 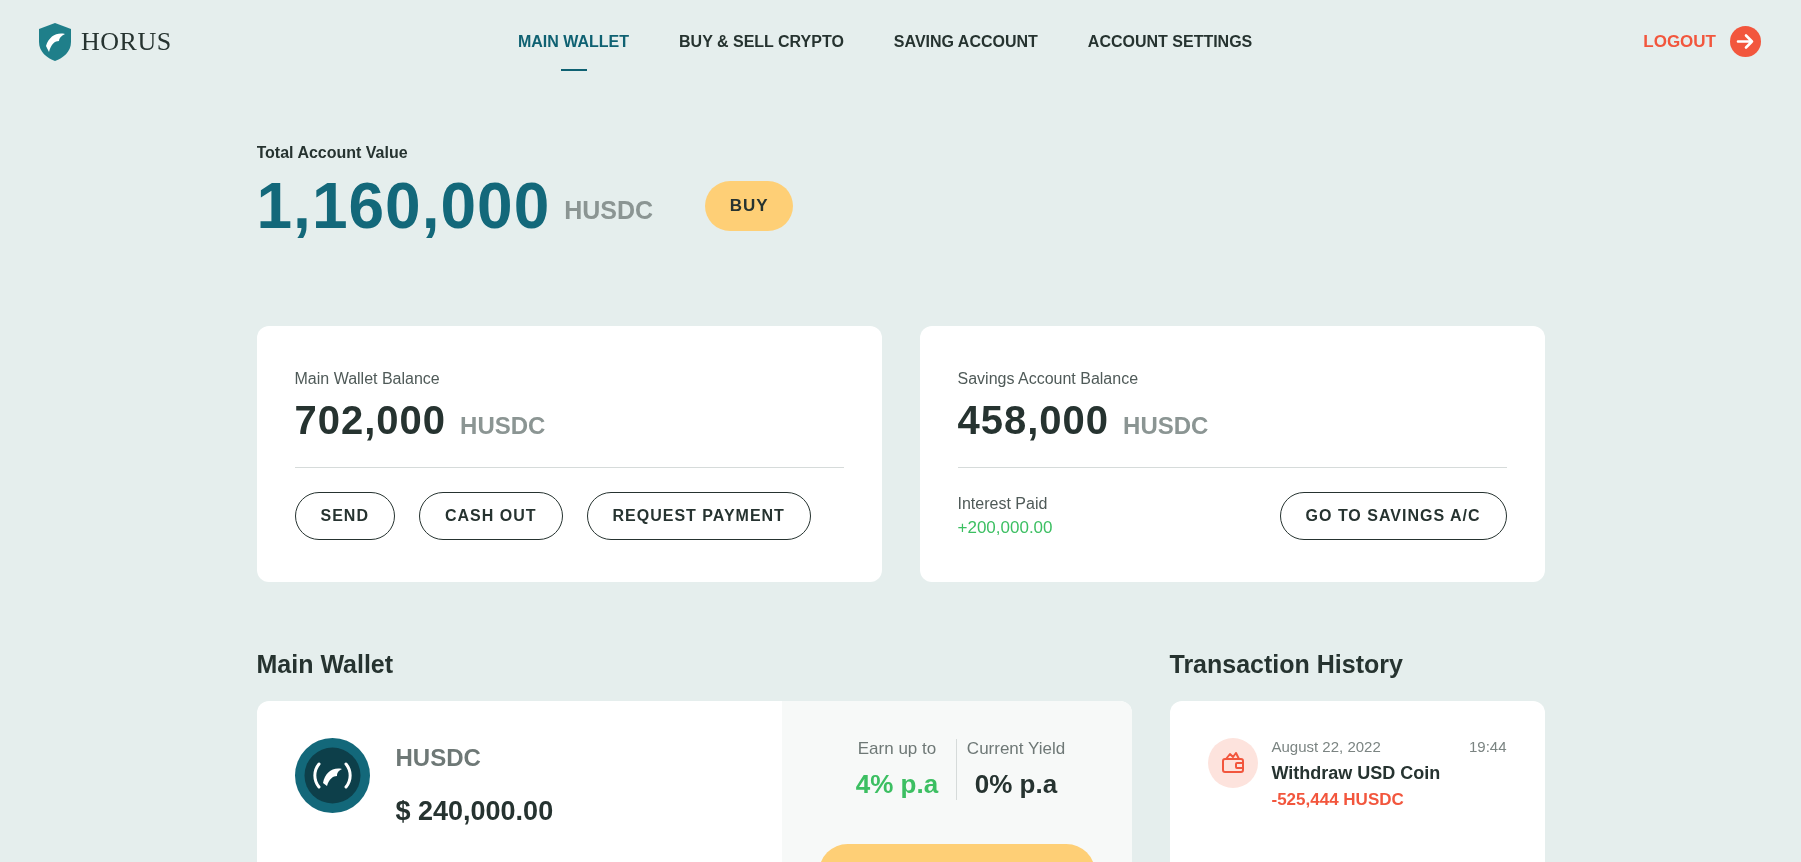 I want to click on coin-name: HUSDC, so click(x=438, y=758).